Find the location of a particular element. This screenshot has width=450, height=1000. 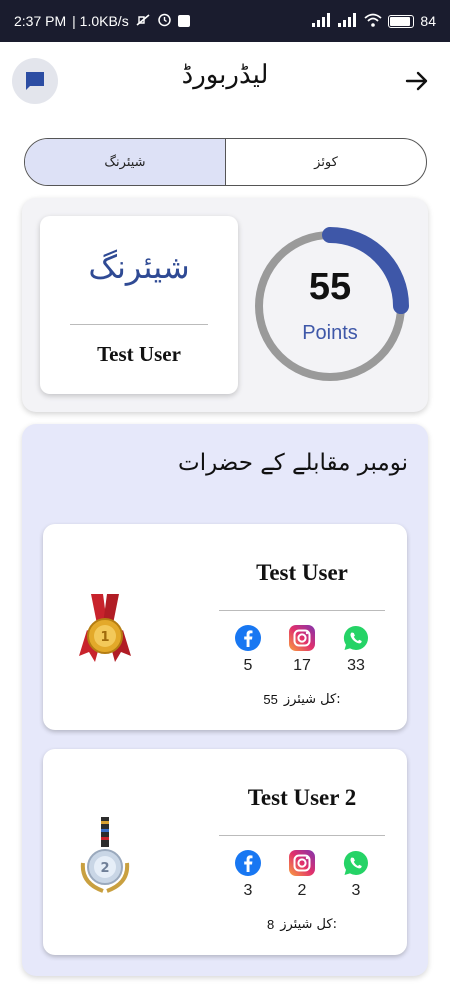

signal-icon is located at coordinates (322, 21).